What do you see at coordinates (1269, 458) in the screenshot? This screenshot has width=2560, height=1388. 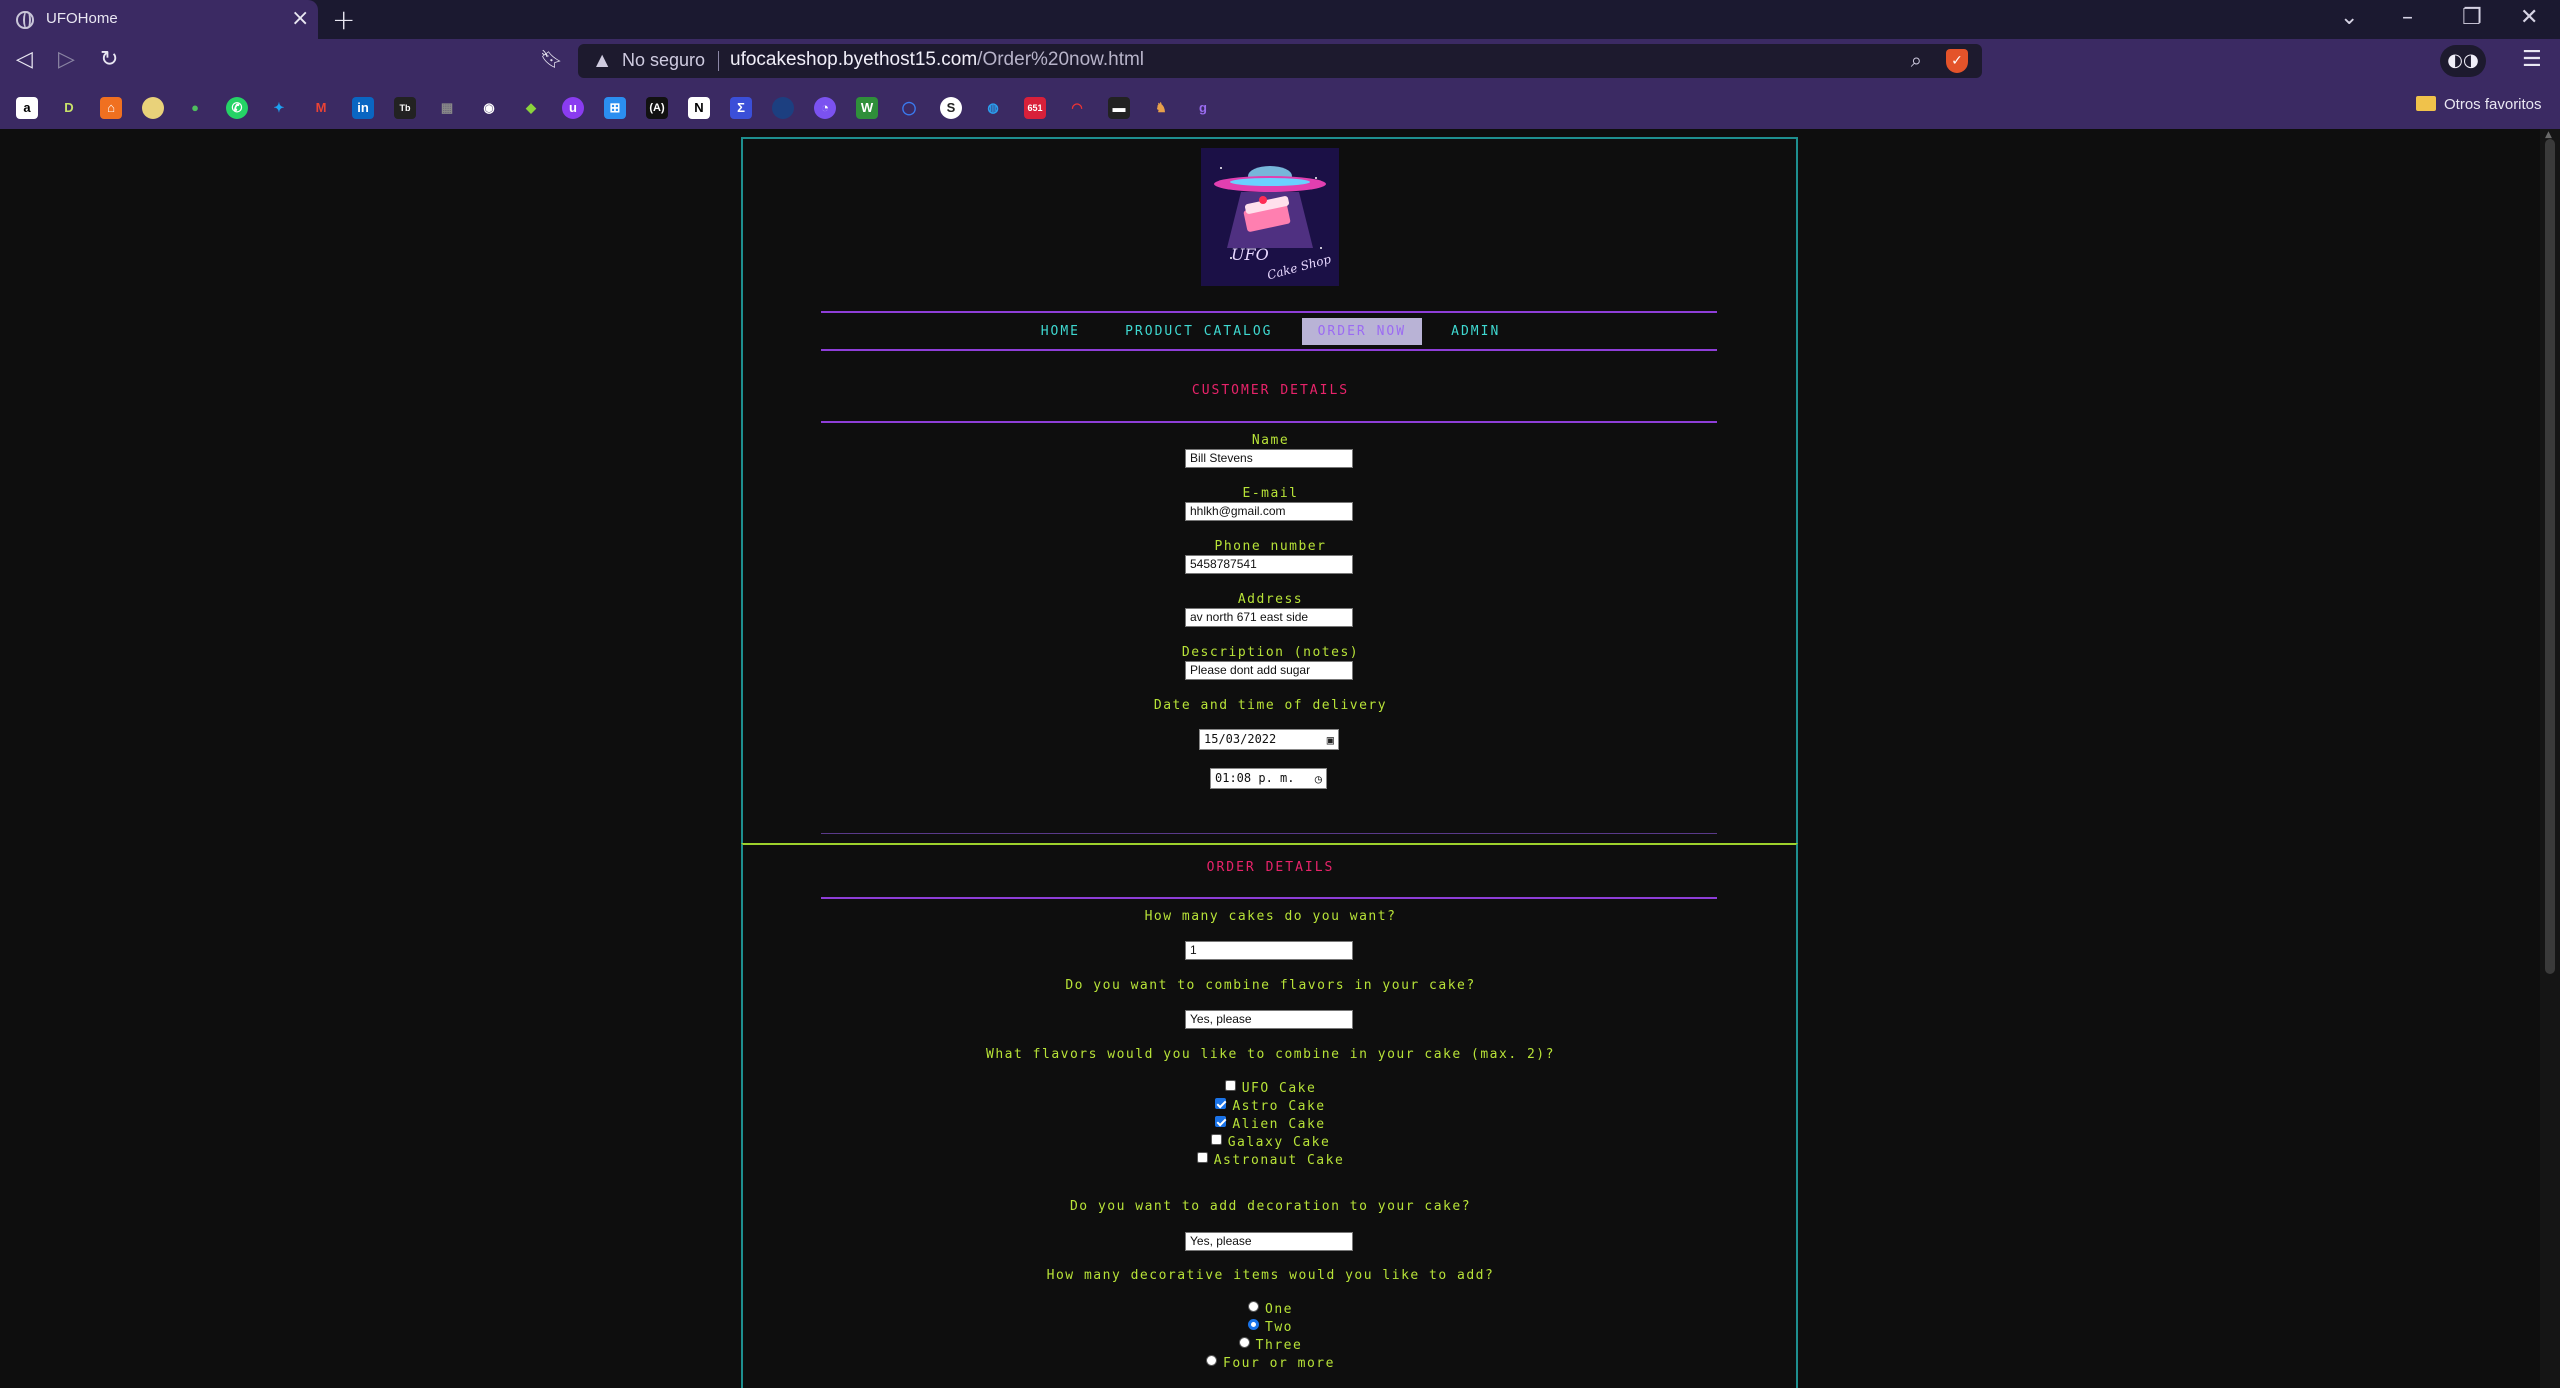 I see `name-field: Bill Stevens` at bounding box center [1269, 458].